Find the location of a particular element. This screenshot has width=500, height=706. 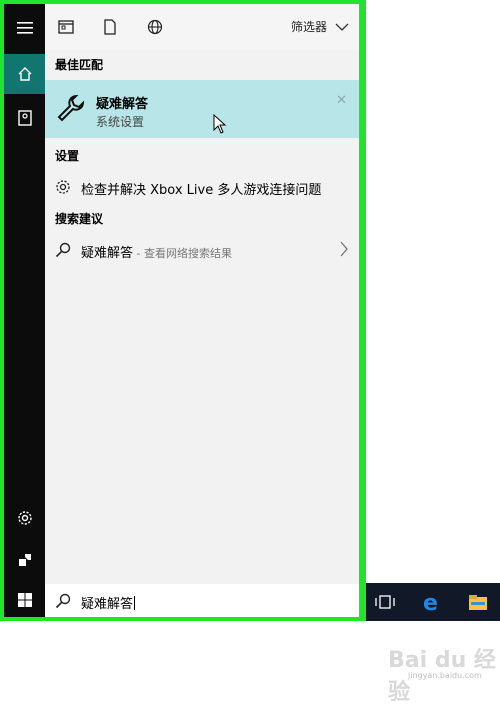

best-match-subtitle: 系统设置 is located at coordinates (120, 122).